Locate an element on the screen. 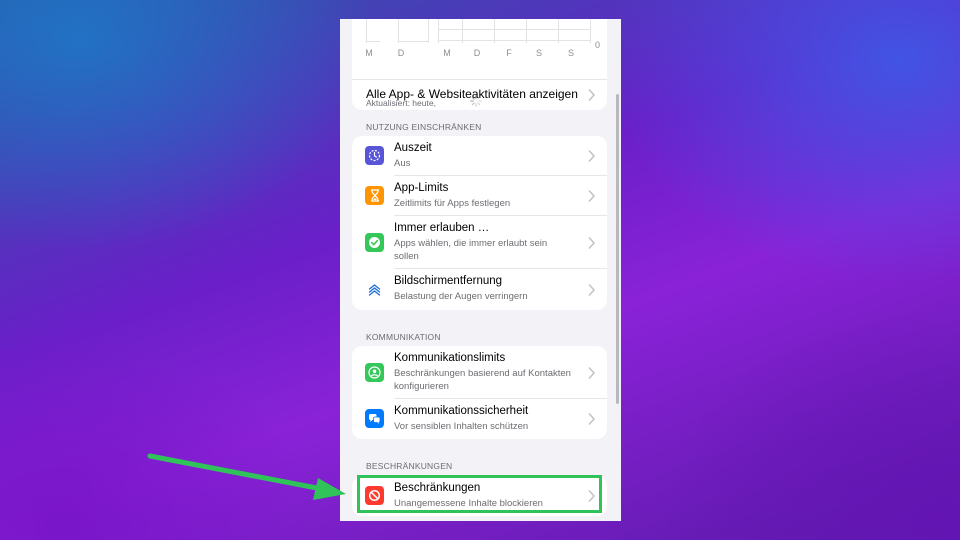  usage-chart: M D M D F S S is located at coordinates (478, 38).